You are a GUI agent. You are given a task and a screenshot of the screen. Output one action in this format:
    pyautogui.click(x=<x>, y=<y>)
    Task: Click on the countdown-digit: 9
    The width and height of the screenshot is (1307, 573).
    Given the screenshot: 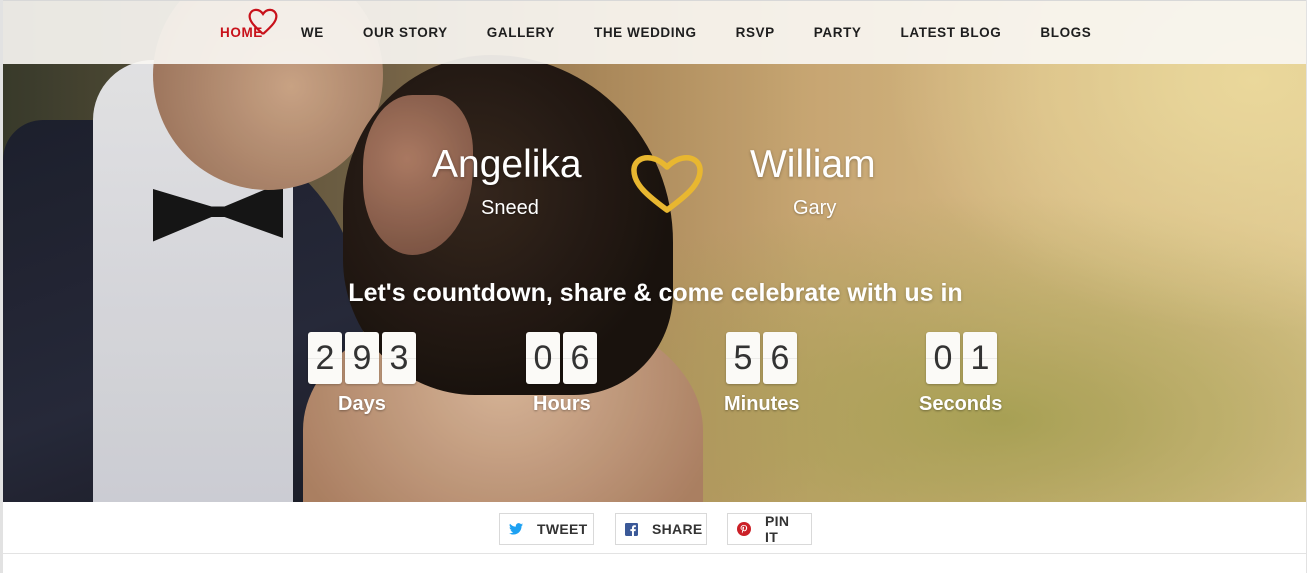 What is the action you would take?
    pyautogui.click(x=362, y=358)
    